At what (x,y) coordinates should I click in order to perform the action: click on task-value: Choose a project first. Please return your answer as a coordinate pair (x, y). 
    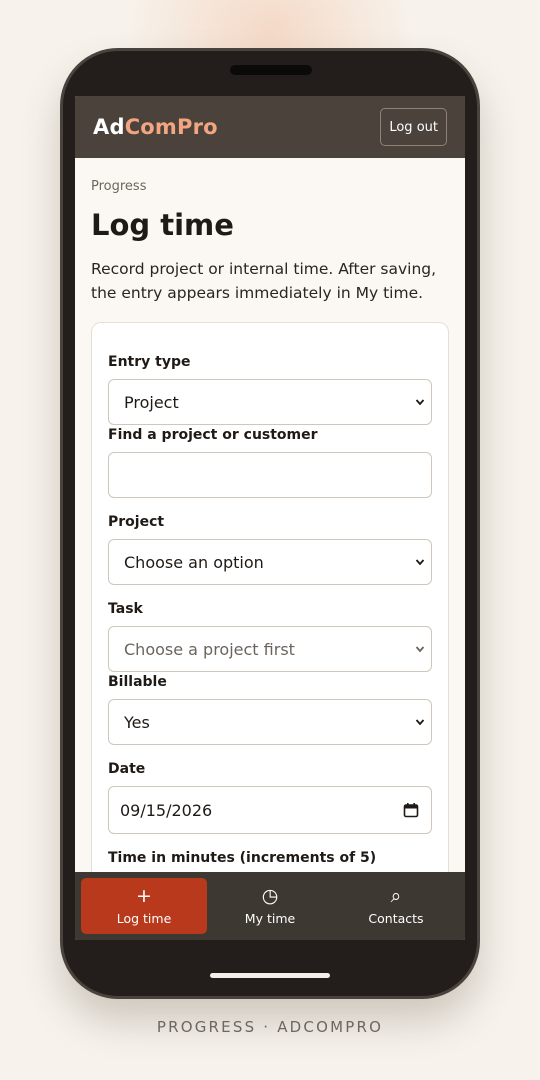
    Looking at the image, I should click on (209, 649).